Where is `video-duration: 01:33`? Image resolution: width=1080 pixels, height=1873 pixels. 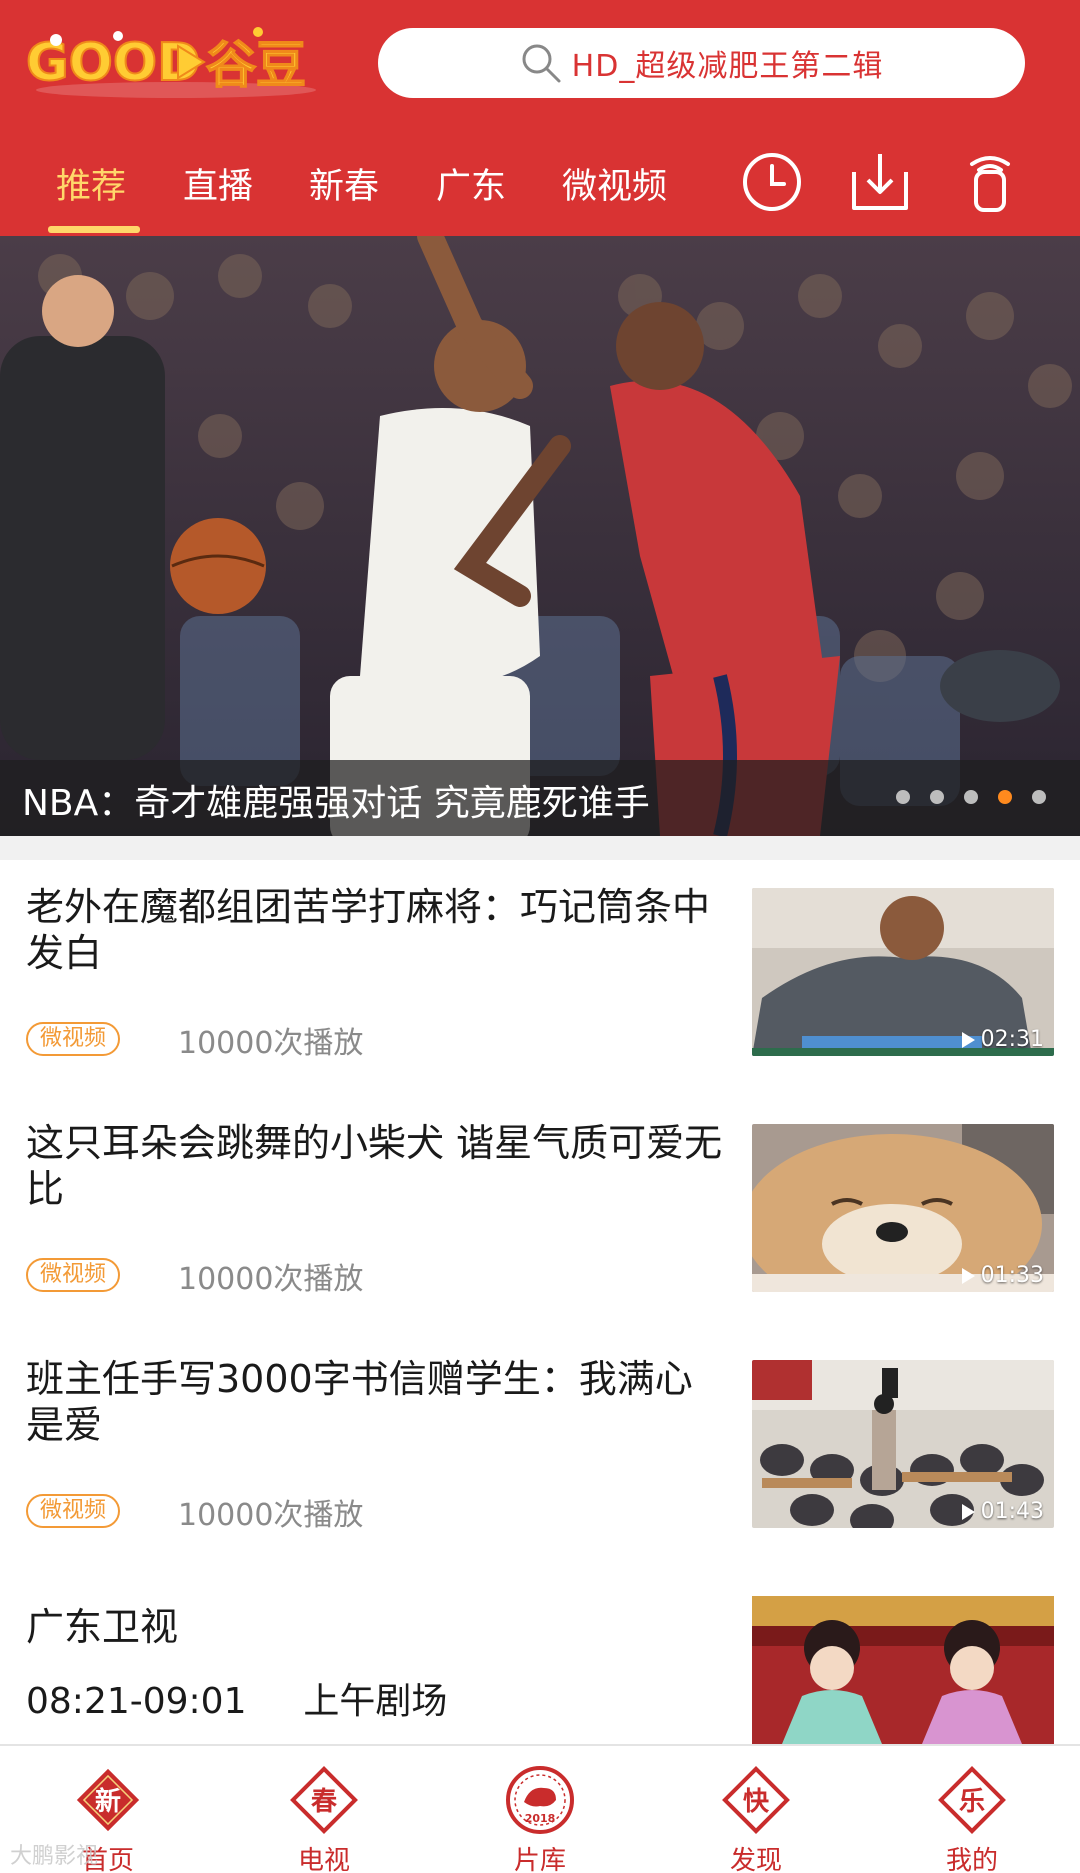 video-duration: 01:33 is located at coordinates (1002, 1275).